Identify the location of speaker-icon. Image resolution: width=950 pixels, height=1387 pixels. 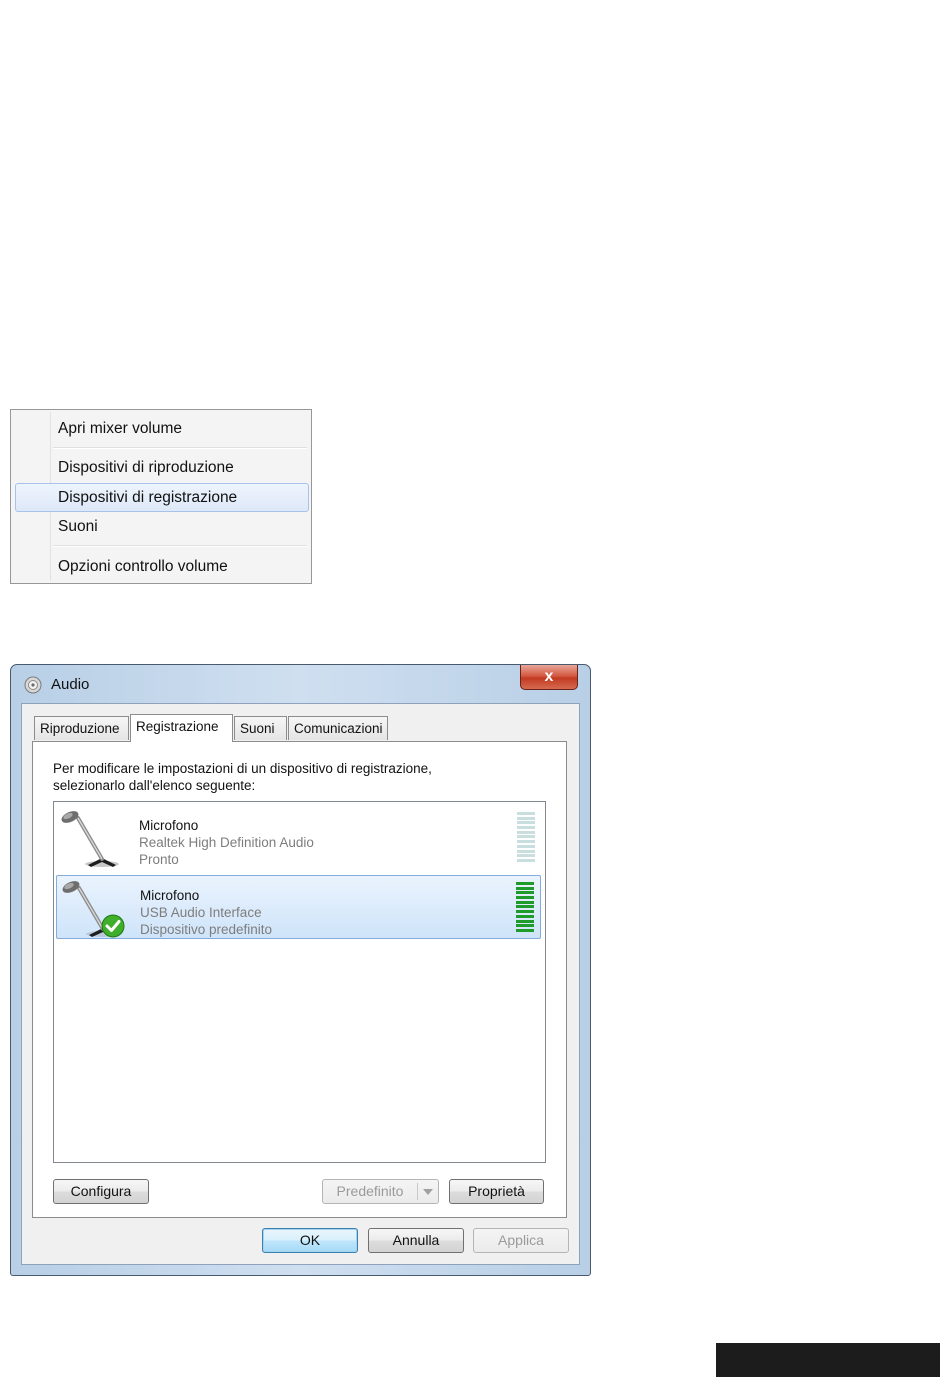
(33, 685).